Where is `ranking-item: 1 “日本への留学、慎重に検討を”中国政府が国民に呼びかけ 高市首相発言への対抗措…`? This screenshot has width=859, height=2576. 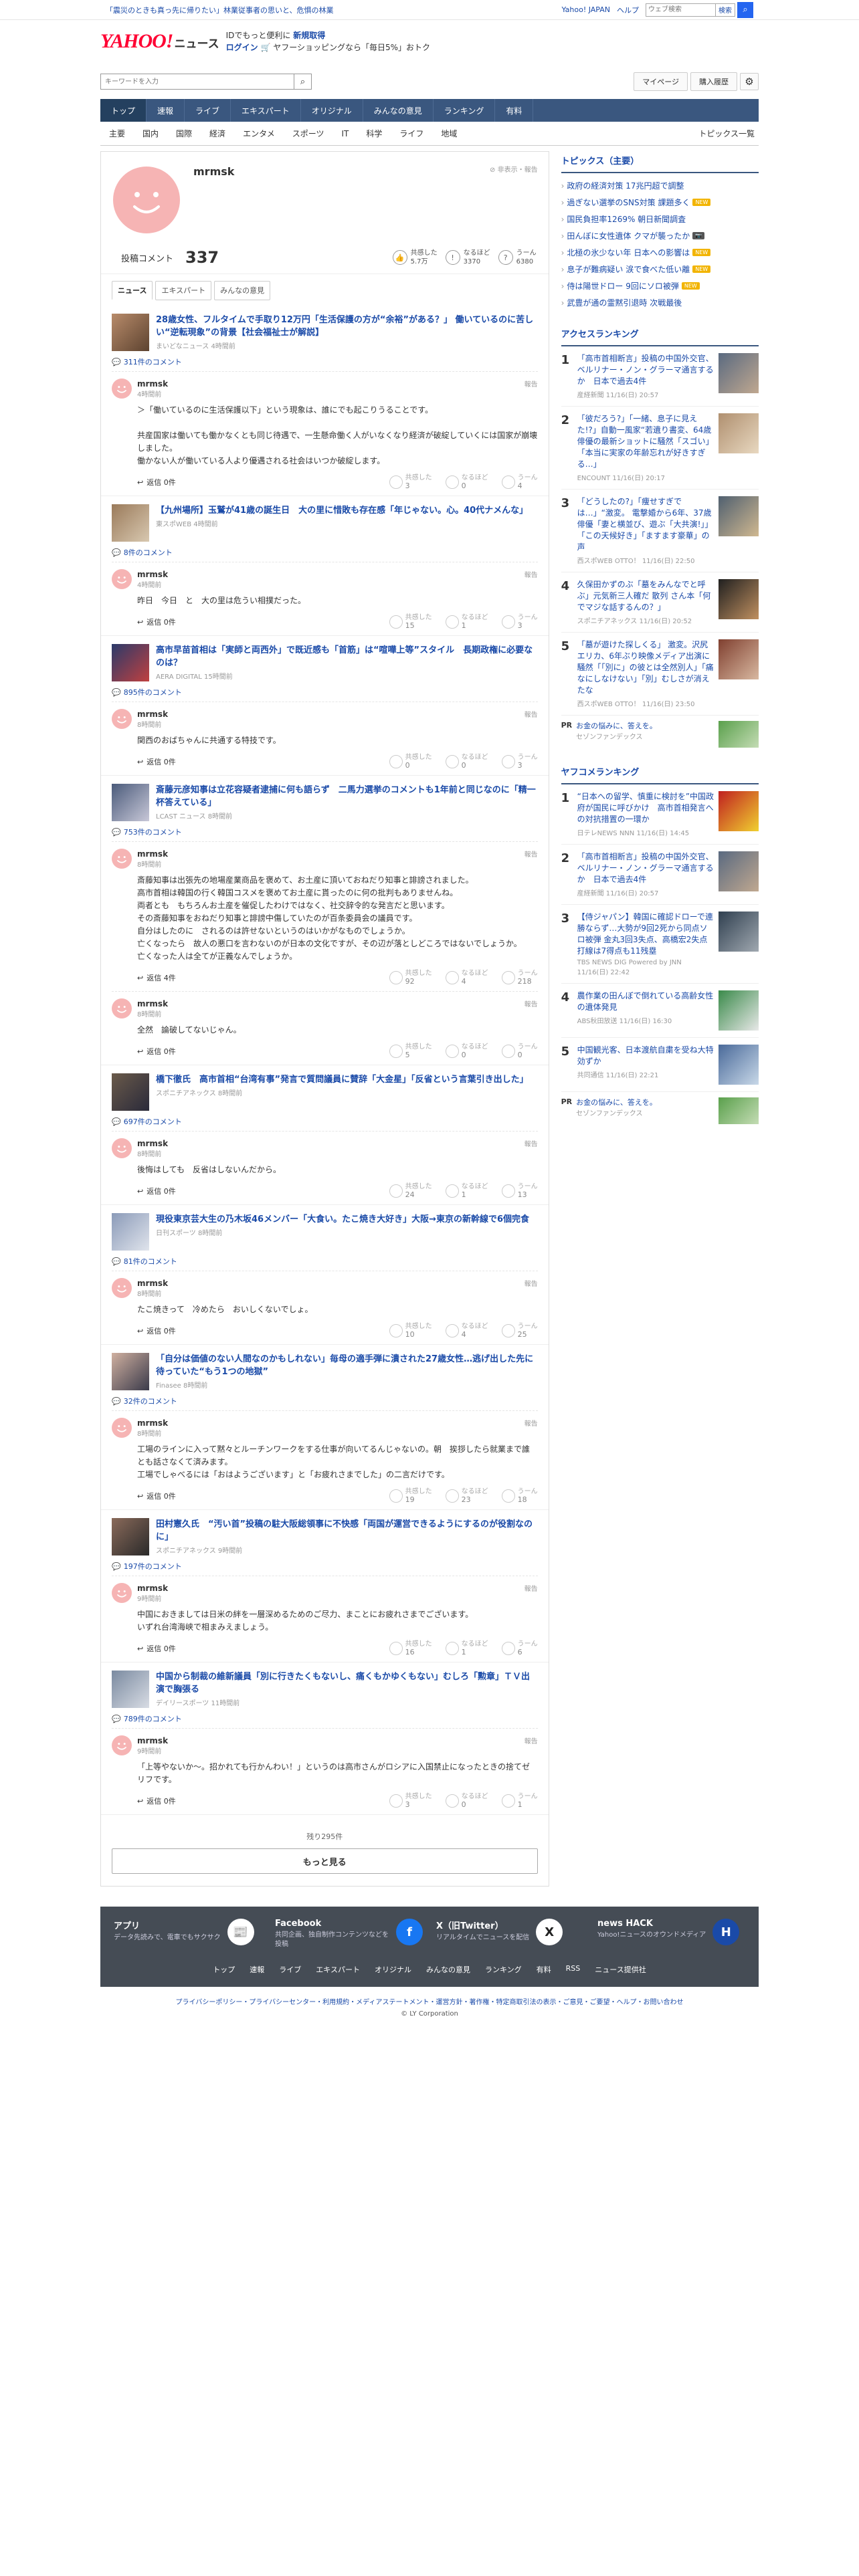 ranking-item: 1 “日本への留学、慎重に検討を”中国政府が国民に呼びかけ 高市首相発言への対抗措… is located at coordinates (660, 815).